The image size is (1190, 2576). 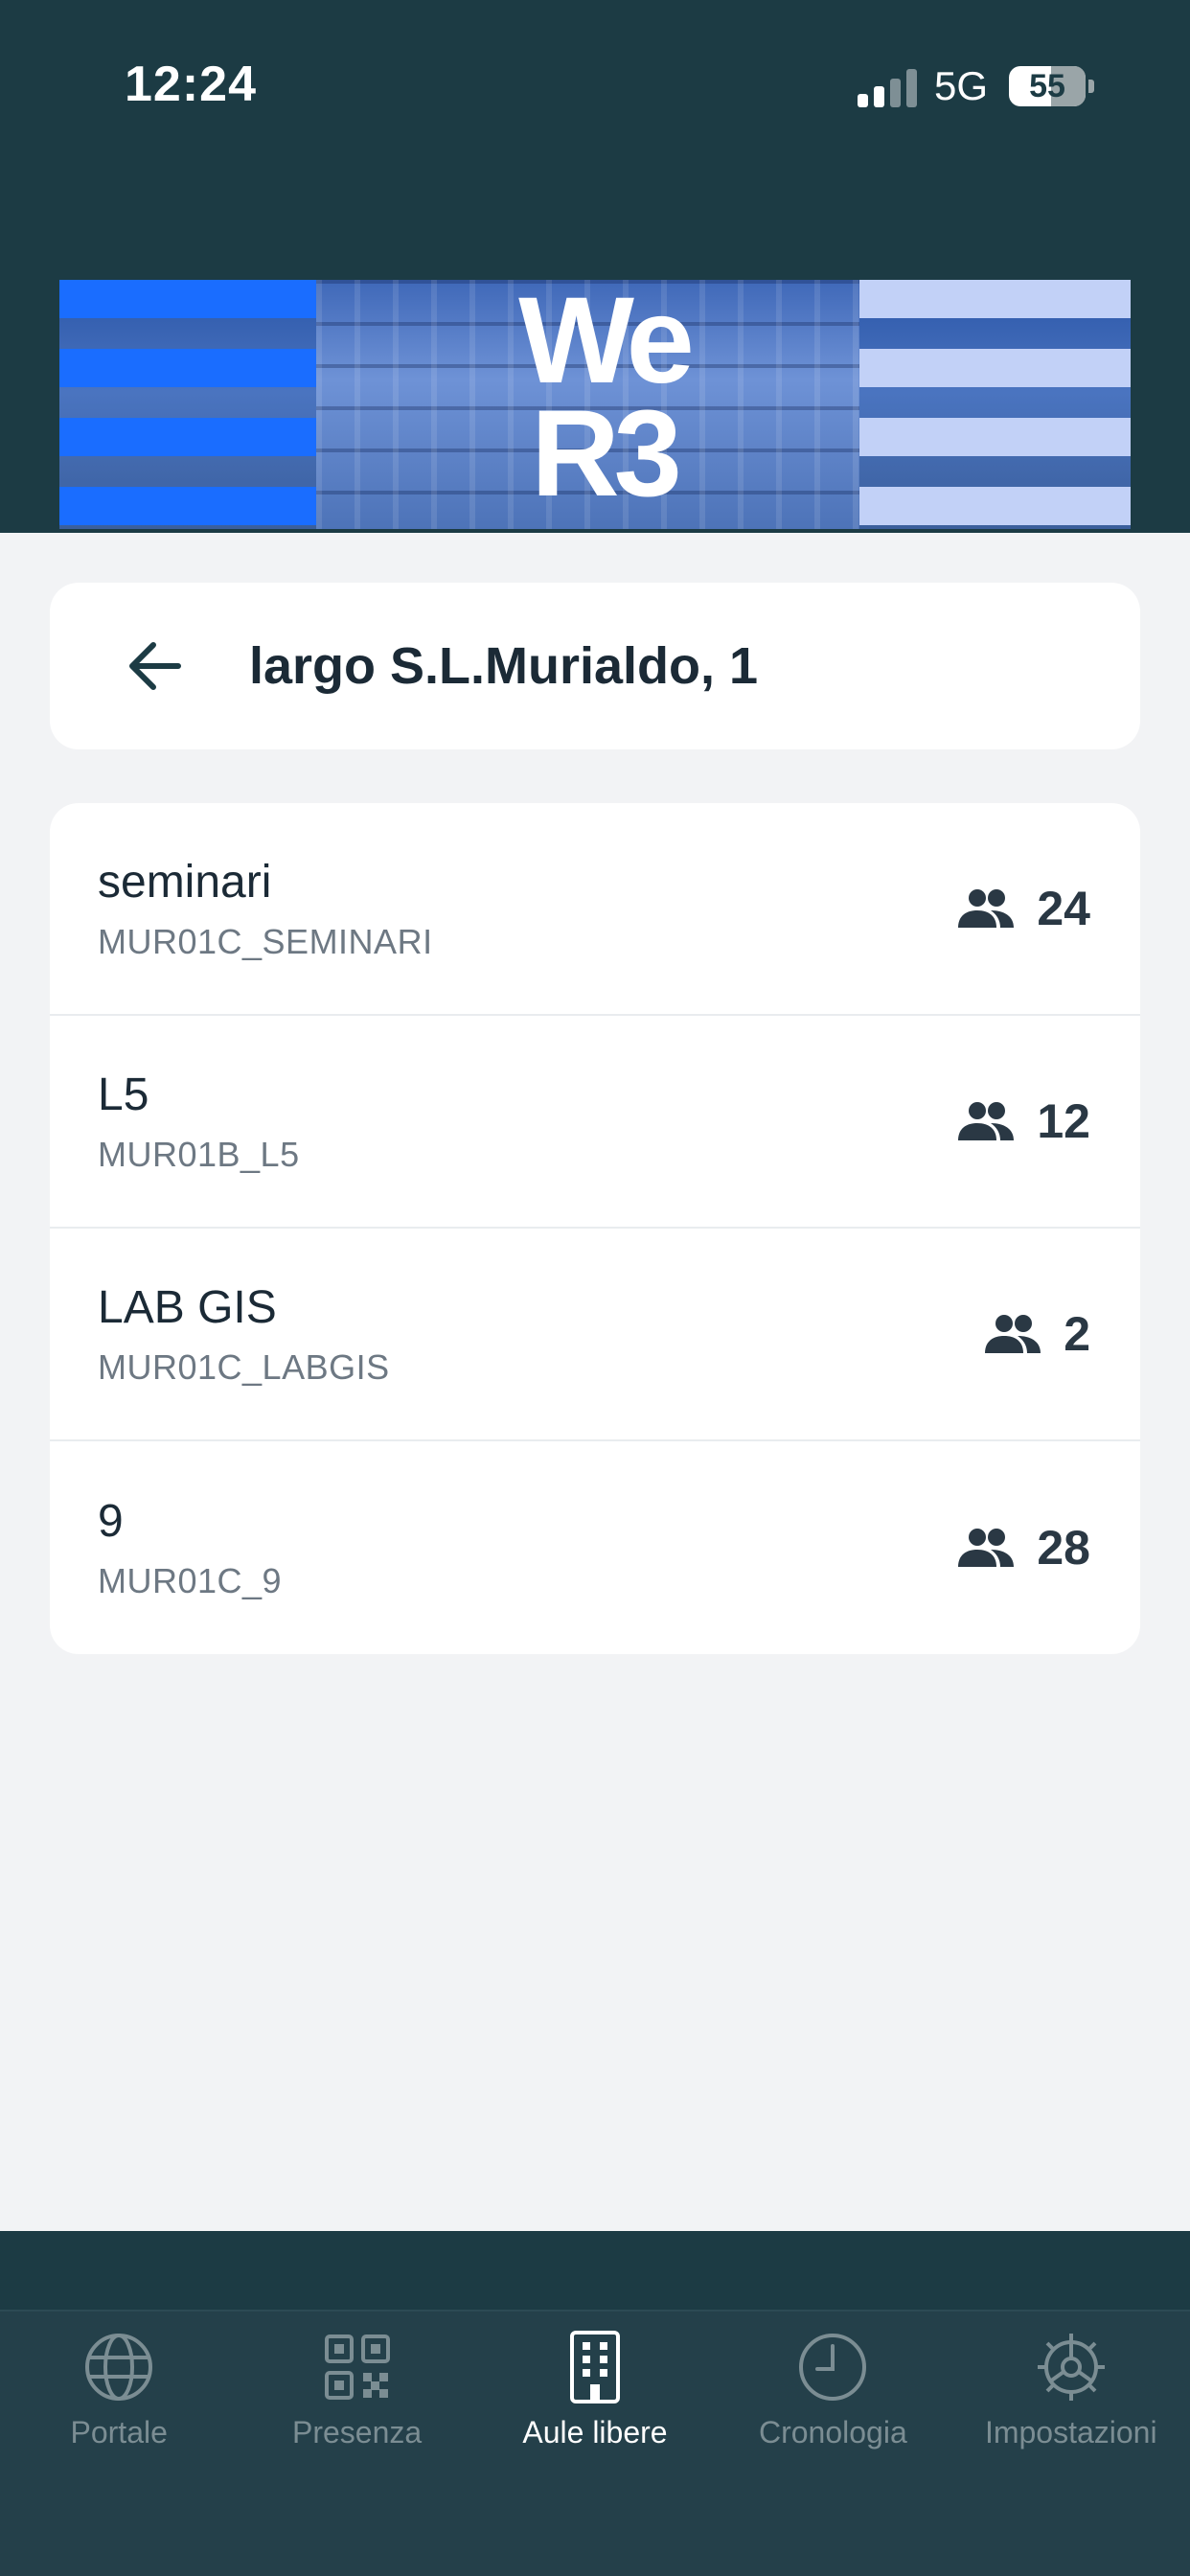 I want to click on building-icon, so click(x=594, y=2367).